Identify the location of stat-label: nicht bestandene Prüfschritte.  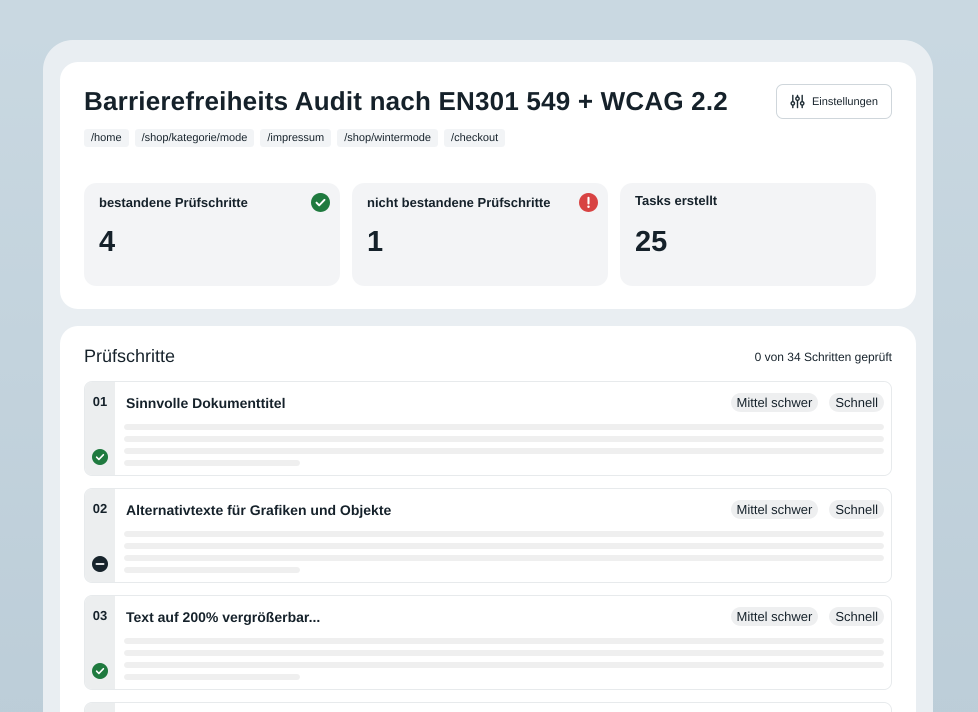
(458, 202).